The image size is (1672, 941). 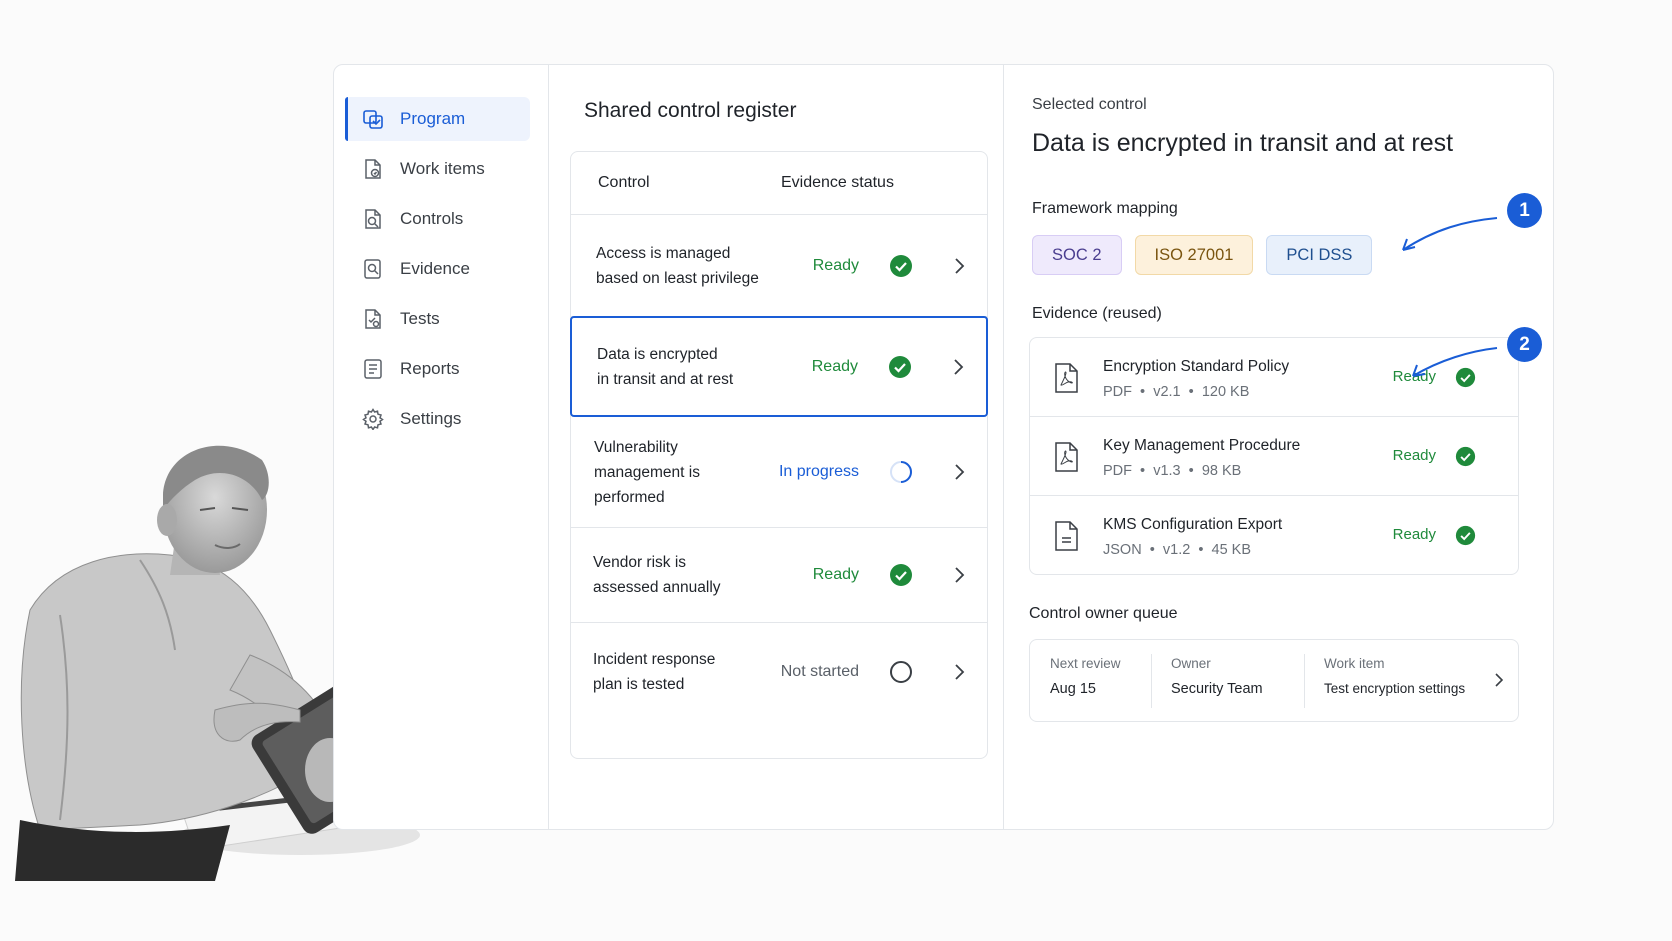 I want to click on control-name: Data is encrypted in transit and at rest, so click(x=665, y=366).